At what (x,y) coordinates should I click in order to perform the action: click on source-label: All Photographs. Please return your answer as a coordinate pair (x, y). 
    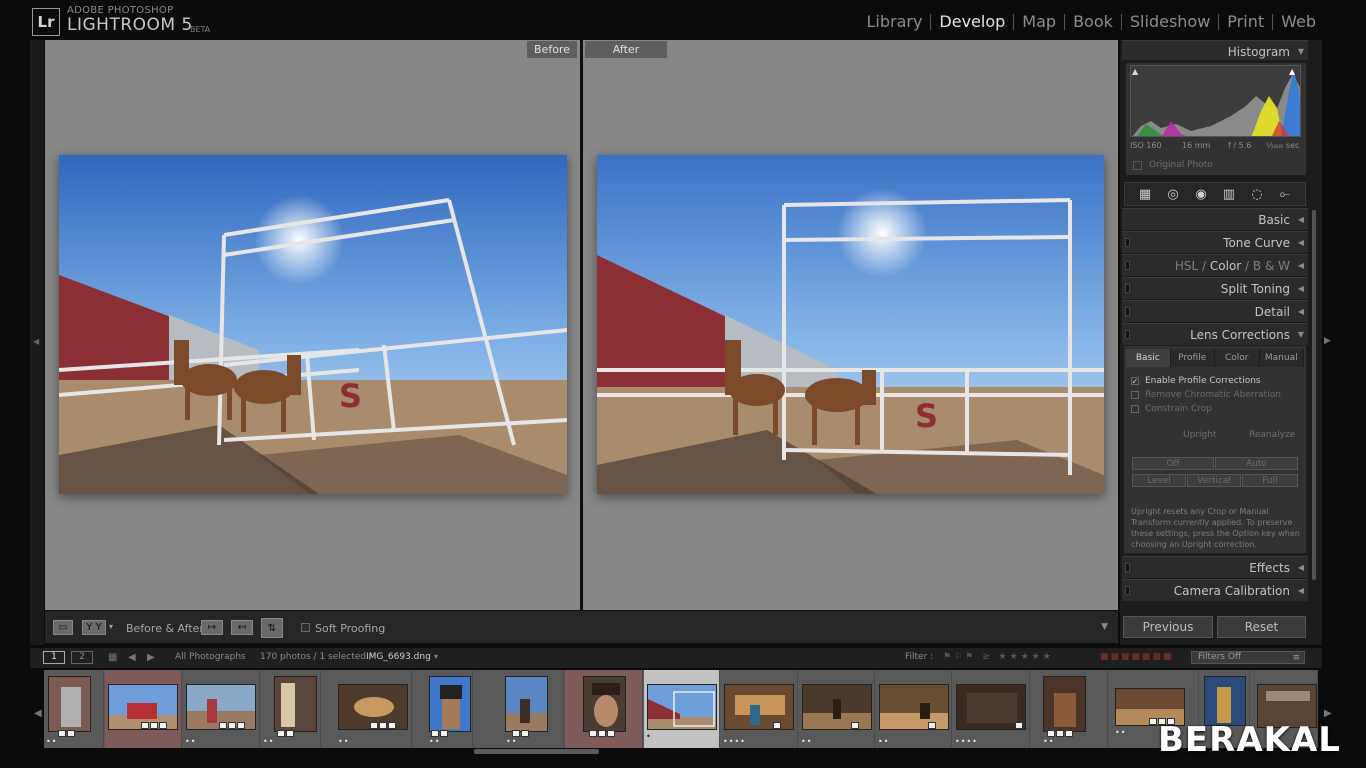
    Looking at the image, I should click on (210, 657).